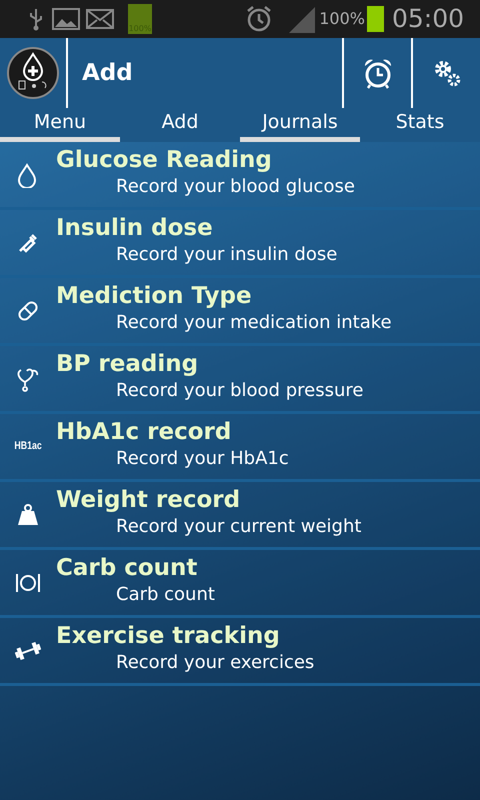 The image size is (480, 800). Describe the element at coordinates (239, 527) in the screenshot. I see `item-subtitle: Record your current weight` at that location.